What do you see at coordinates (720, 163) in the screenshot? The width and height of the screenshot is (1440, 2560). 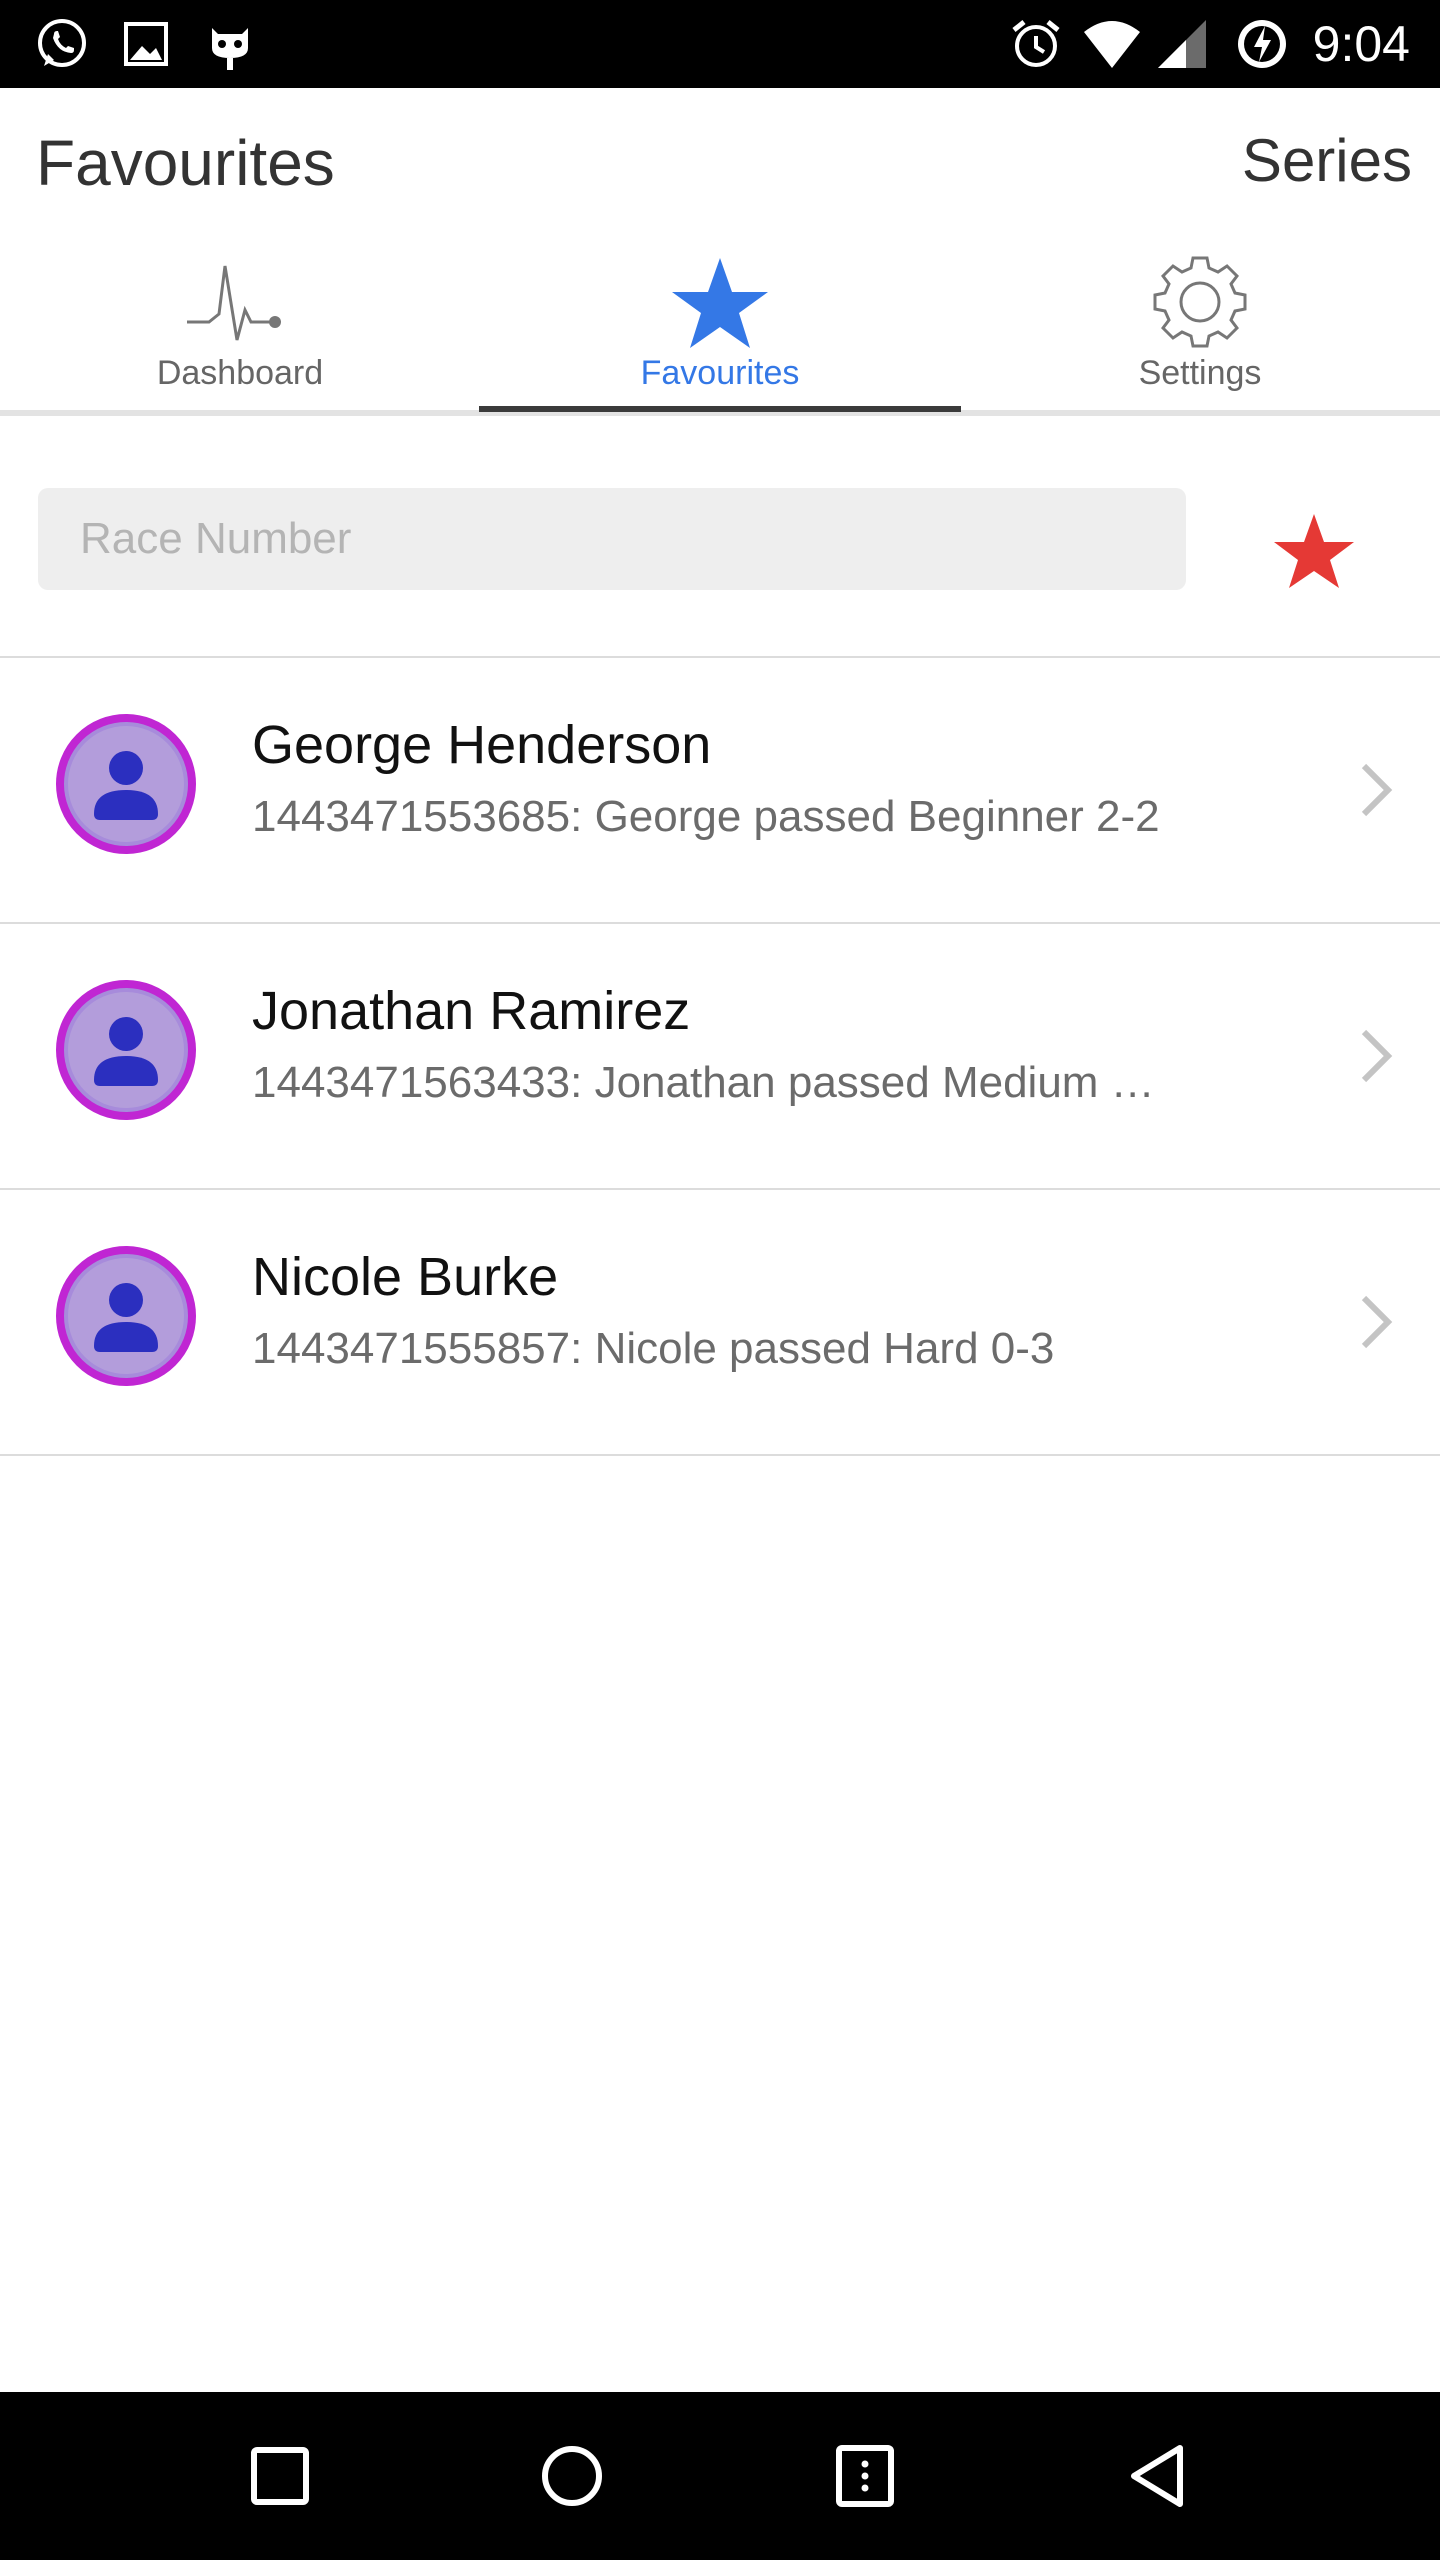 I see `app-header: Favourites Series` at bounding box center [720, 163].